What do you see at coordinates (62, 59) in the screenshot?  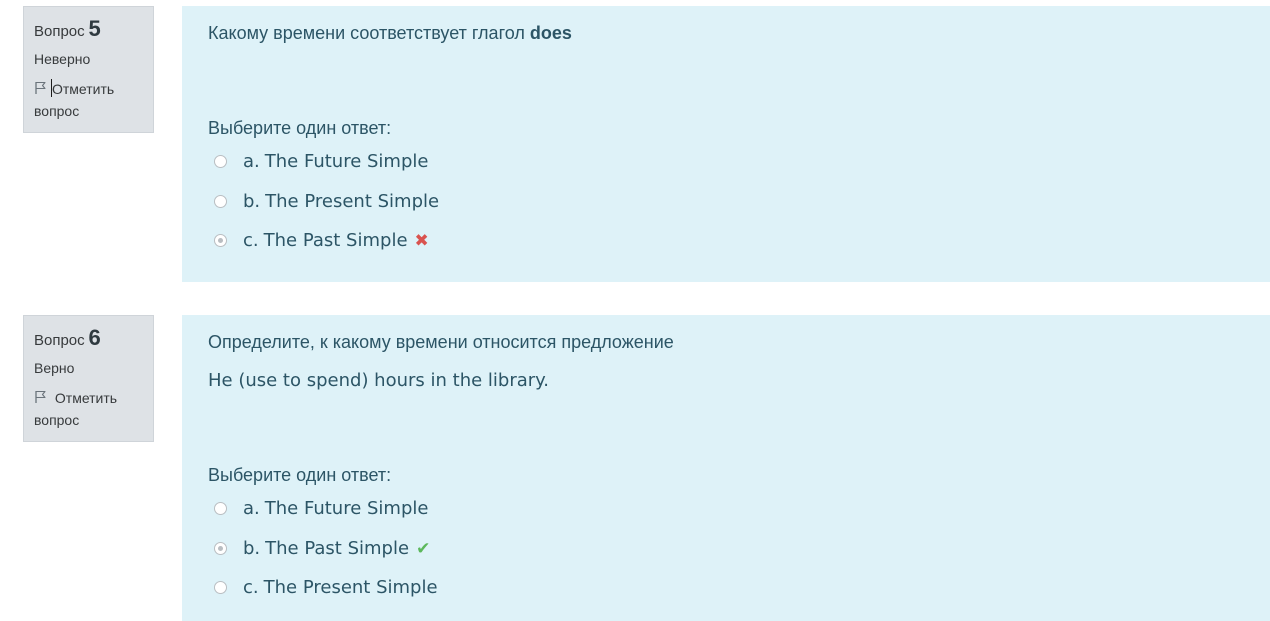 I see `question-state: Неверно` at bounding box center [62, 59].